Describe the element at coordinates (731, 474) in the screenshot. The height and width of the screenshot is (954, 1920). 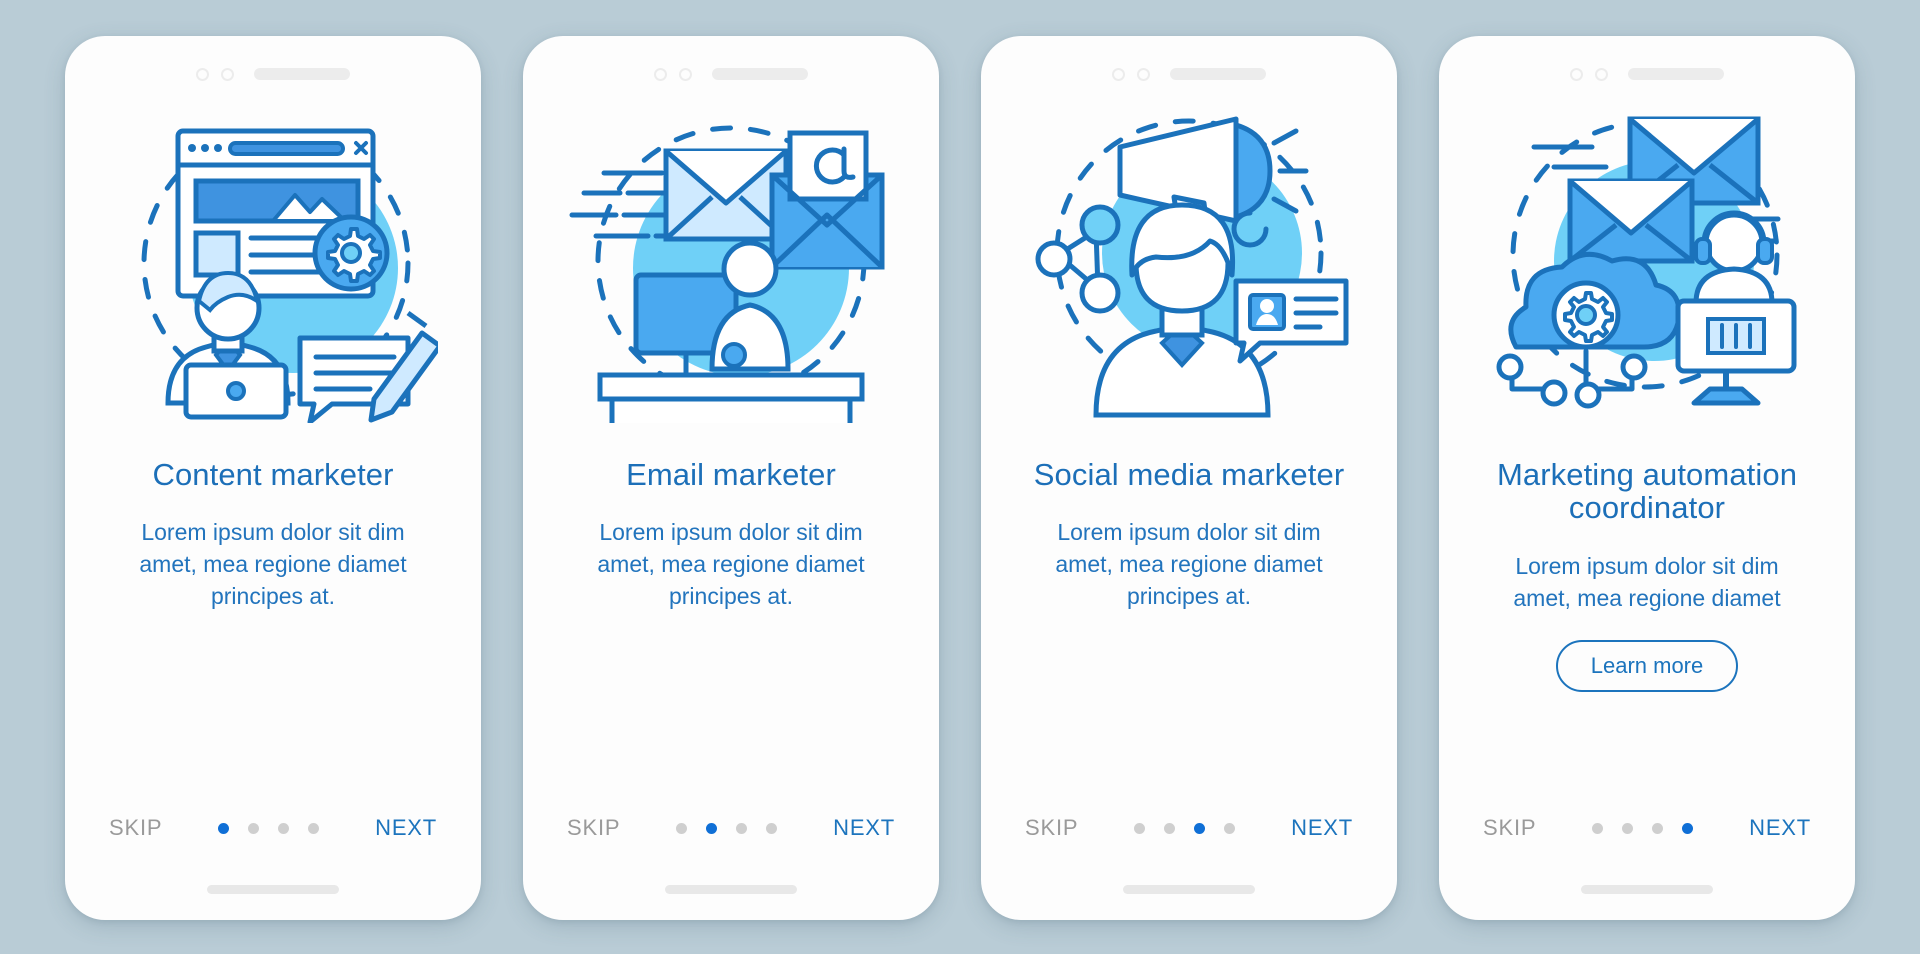
I see `screen-title: Email marketer` at that location.